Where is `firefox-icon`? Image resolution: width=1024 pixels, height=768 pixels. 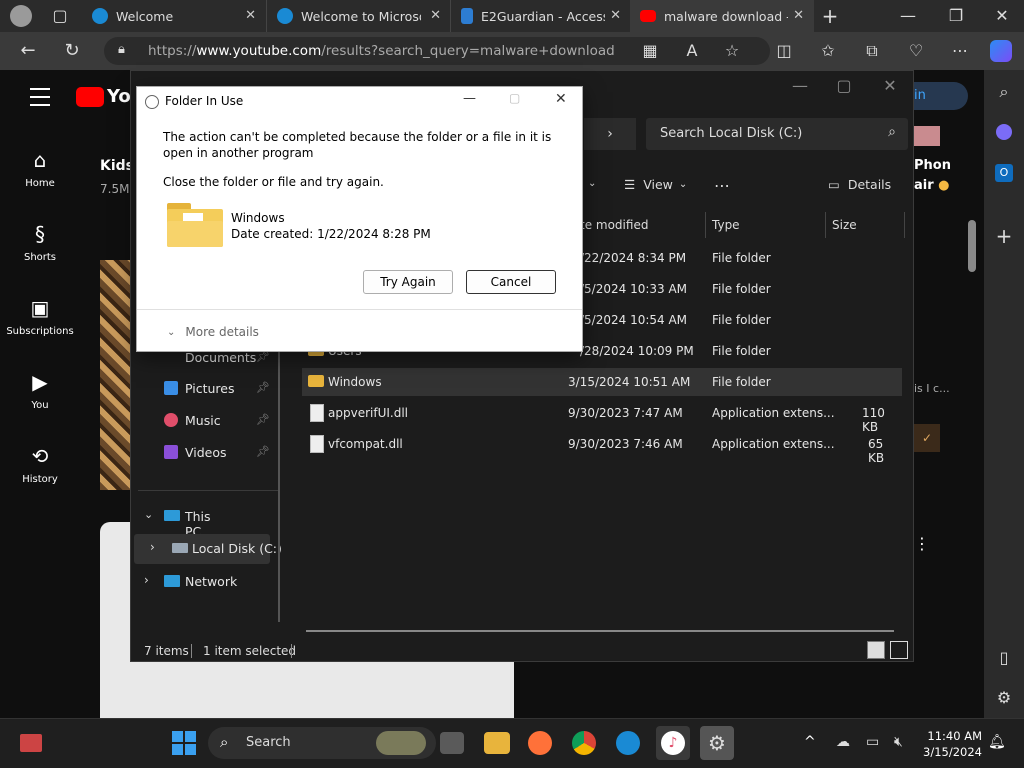
firefox-icon is located at coordinates (540, 743).